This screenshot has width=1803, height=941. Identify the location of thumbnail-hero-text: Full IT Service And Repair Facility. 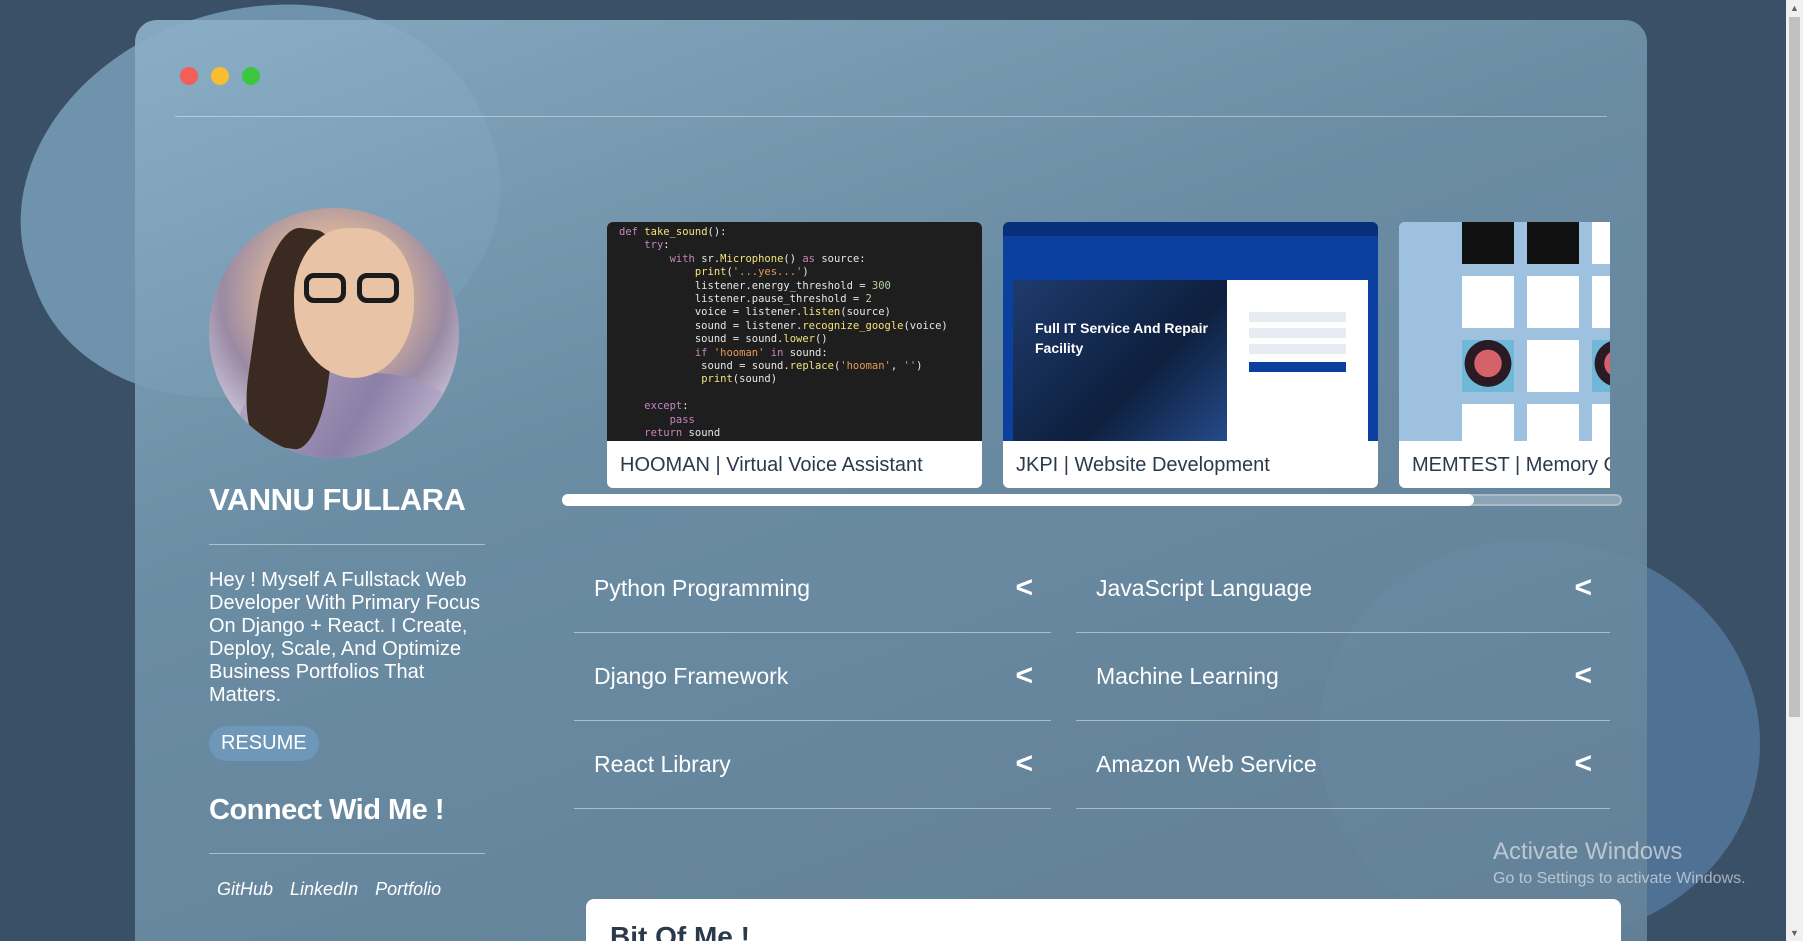
(1121, 338).